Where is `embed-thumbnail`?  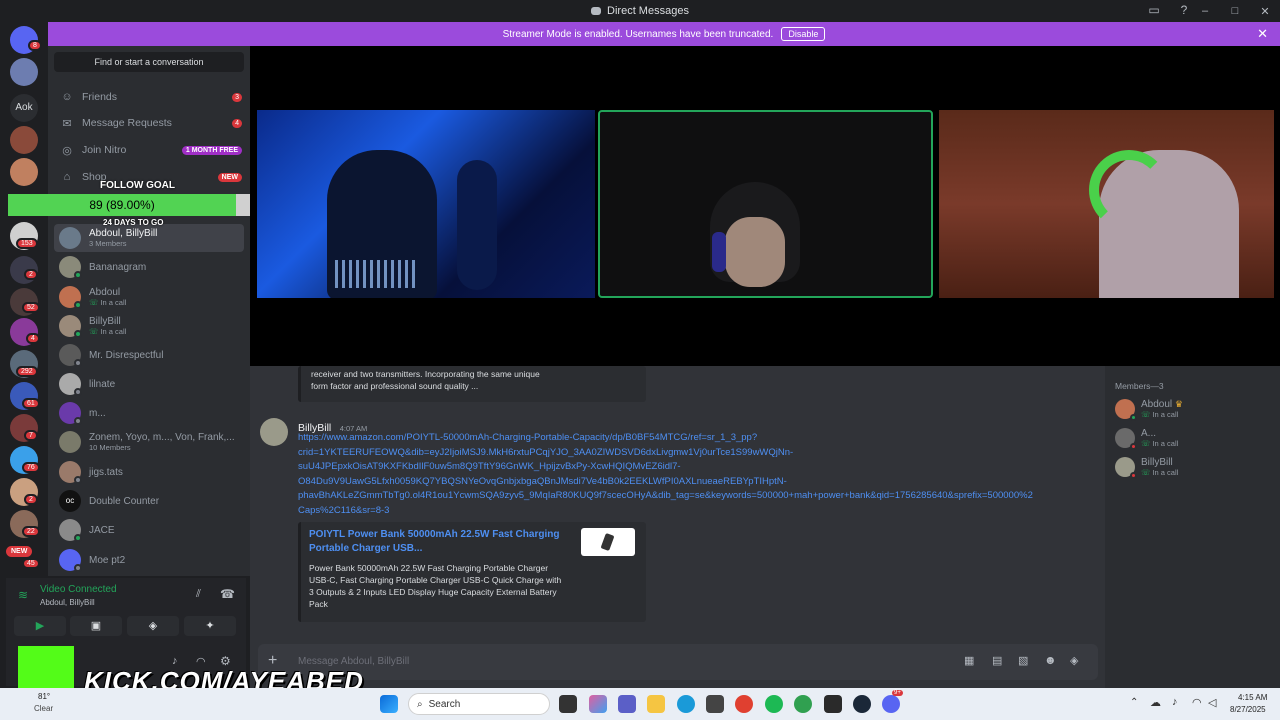 embed-thumbnail is located at coordinates (608, 542).